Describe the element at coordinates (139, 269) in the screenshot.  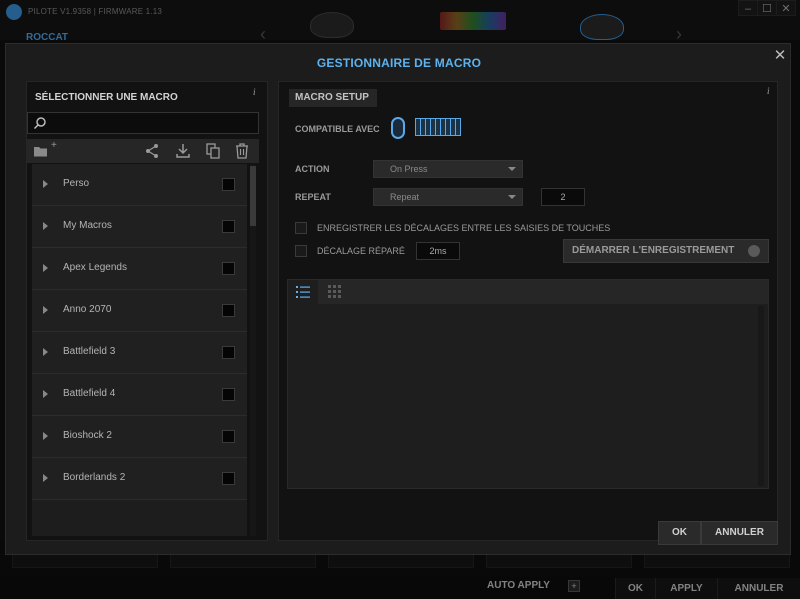
I see `macro-list-item: Apex Legends` at that location.